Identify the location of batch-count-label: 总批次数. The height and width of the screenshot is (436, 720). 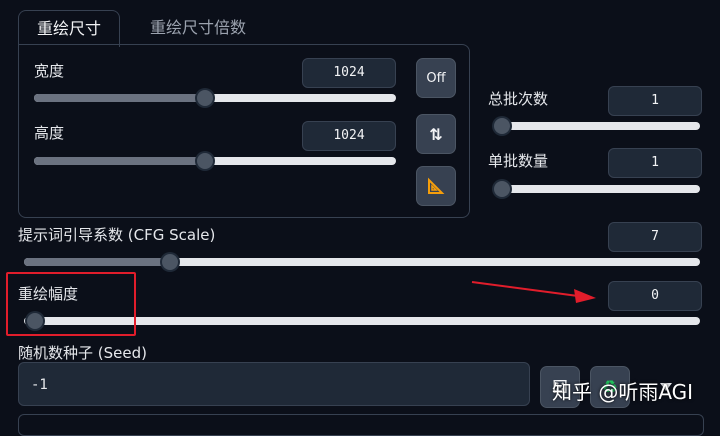
(518, 99).